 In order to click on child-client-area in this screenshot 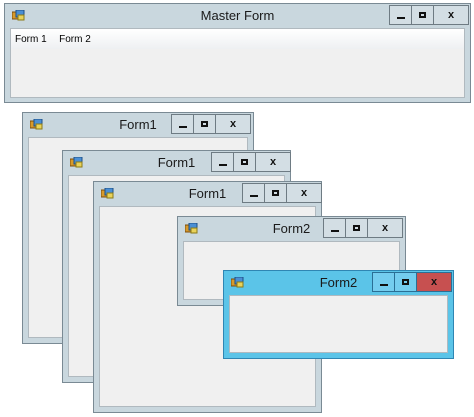, I will do `click(338, 324)`.